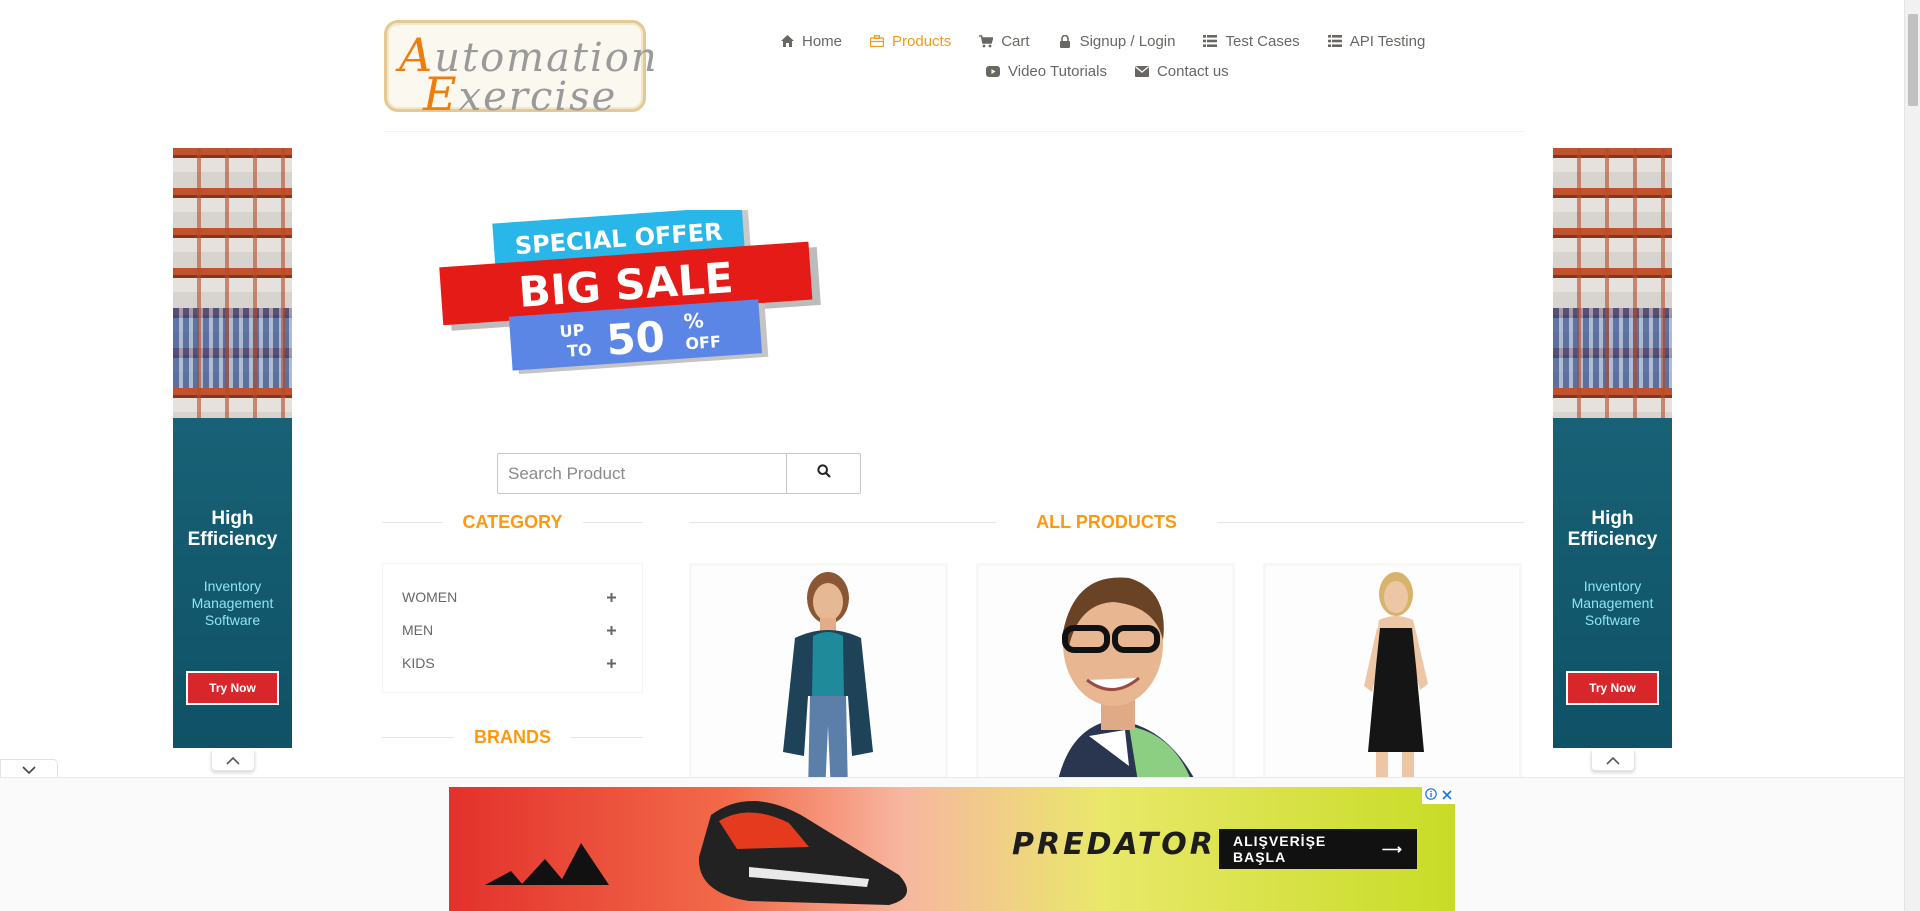  Describe the element at coordinates (1015, 41) in the screenshot. I see `nav-cart-label: Cart` at that location.